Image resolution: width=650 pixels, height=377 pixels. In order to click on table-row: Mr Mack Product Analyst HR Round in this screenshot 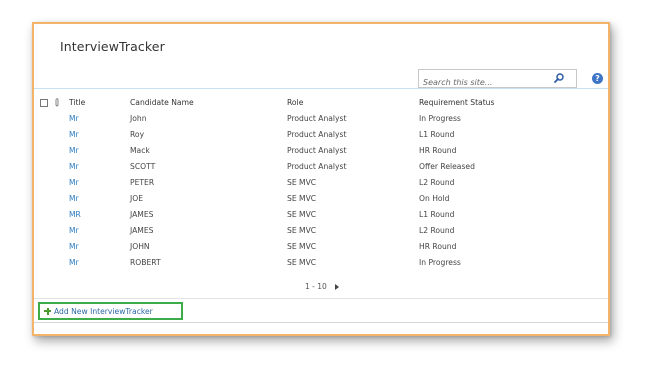, I will do `click(299, 150)`.